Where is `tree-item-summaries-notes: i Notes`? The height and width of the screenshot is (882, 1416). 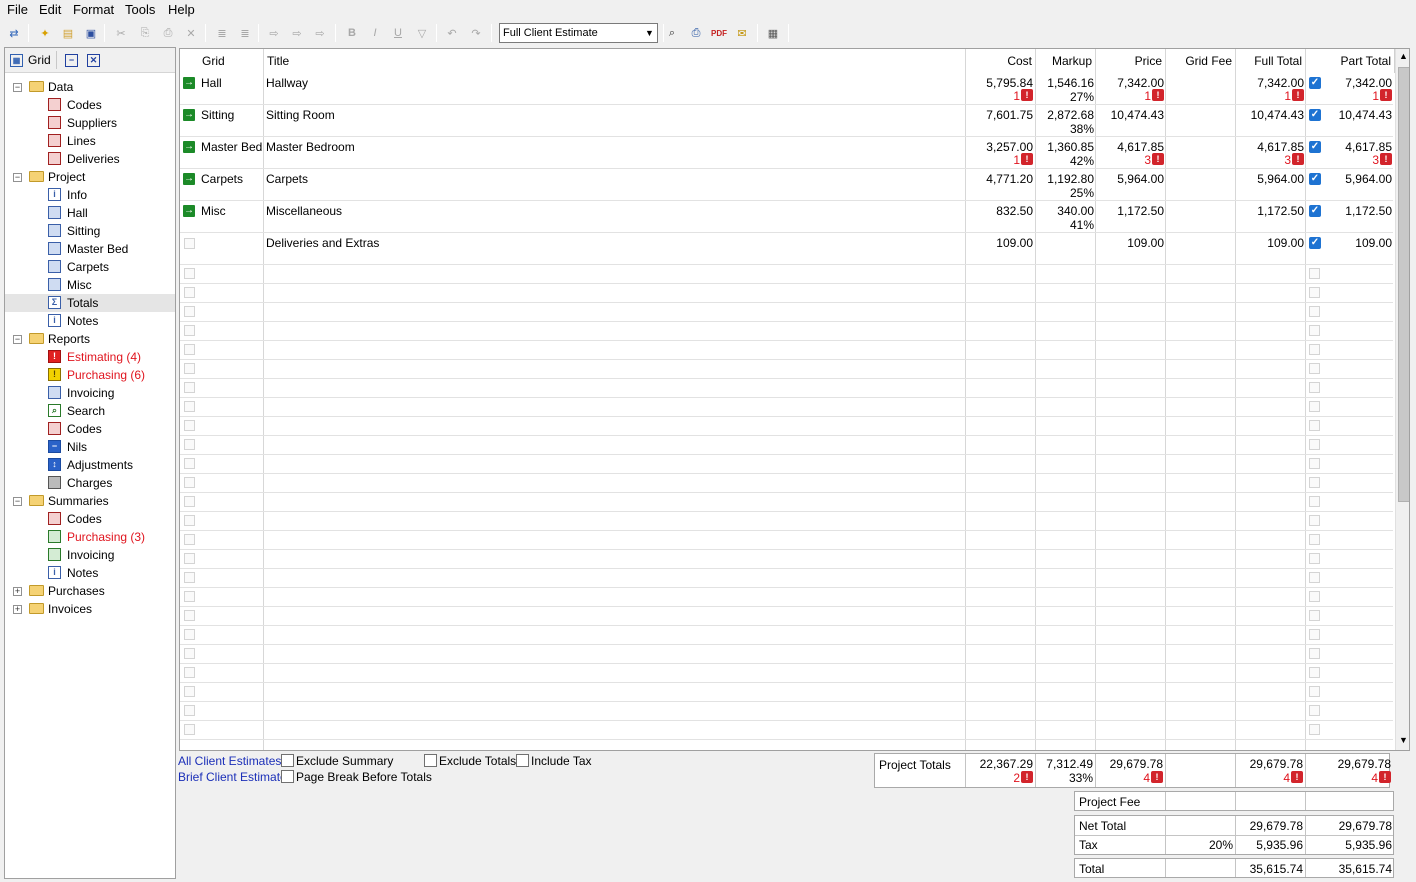 tree-item-summaries-notes: i Notes is located at coordinates (90, 573).